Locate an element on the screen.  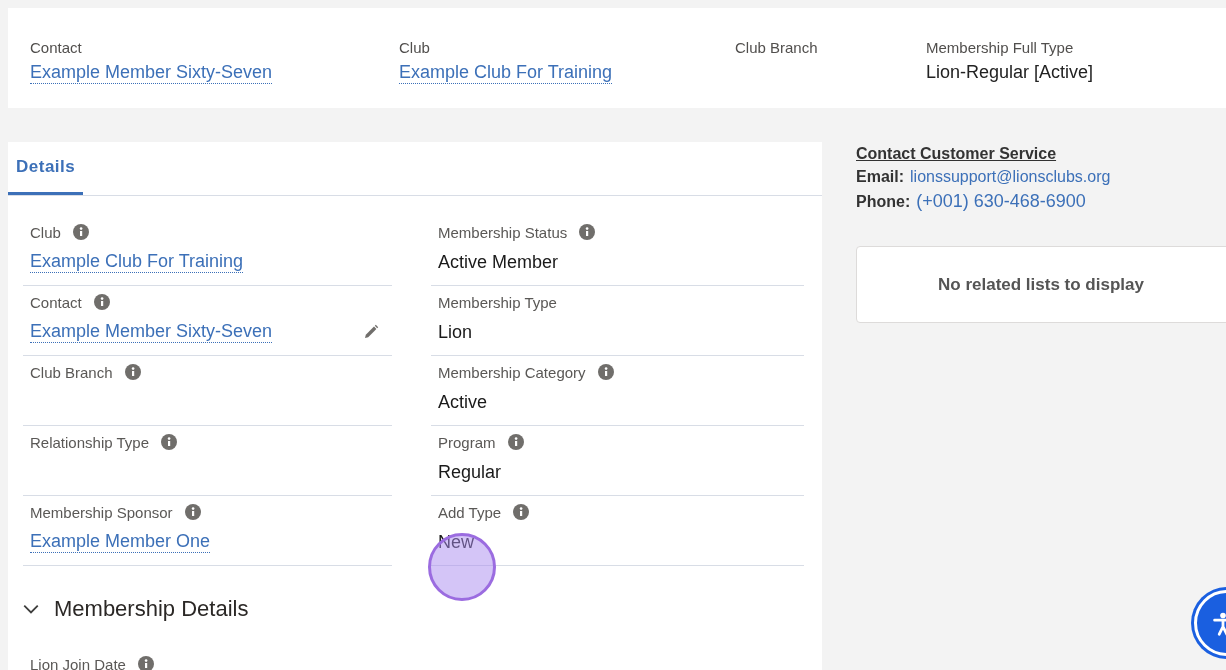
contact-label: Phone: is located at coordinates (883, 202).